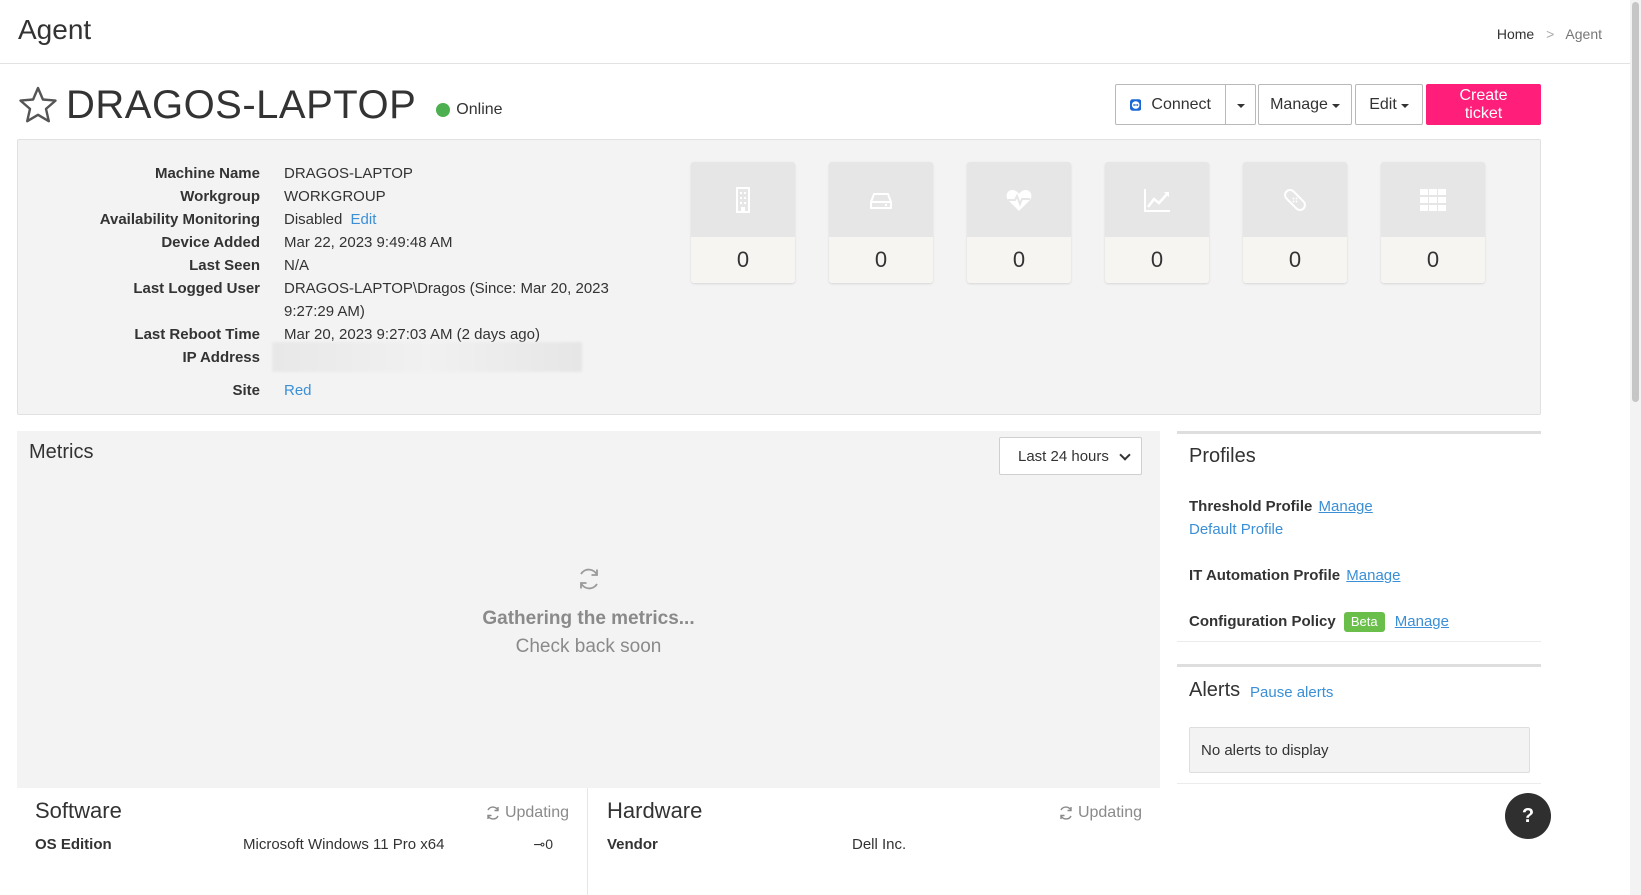 The width and height of the screenshot is (1641, 895). Describe the element at coordinates (241, 104) in the screenshot. I see `device-name: DRAGOS-LAPTOP` at that location.